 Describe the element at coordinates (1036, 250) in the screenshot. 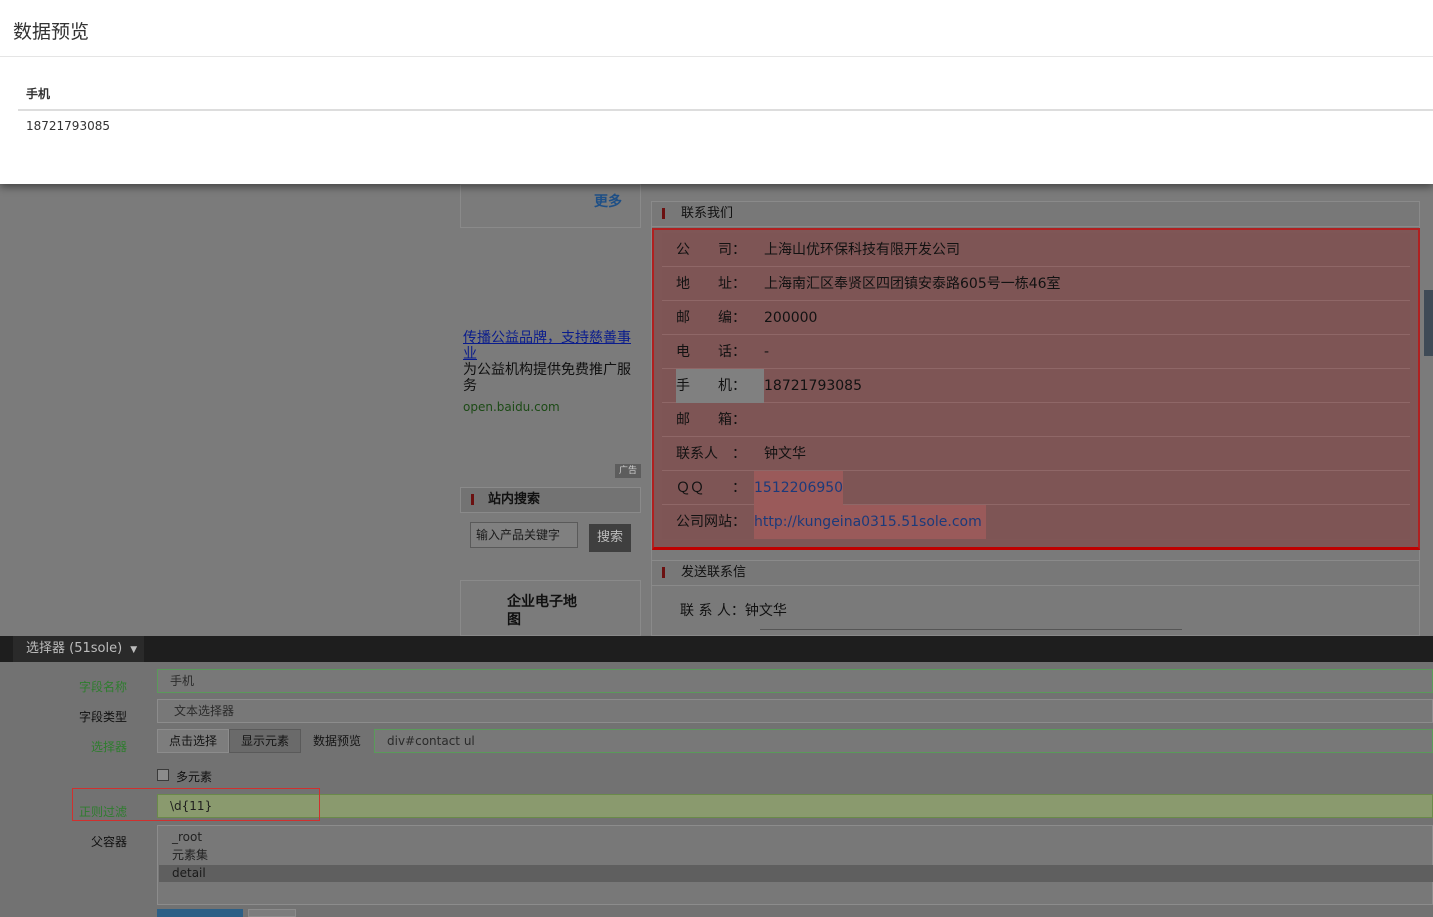

I see `contact-row-company: 公 司： 上海山优环保科技有限开发公司` at that location.